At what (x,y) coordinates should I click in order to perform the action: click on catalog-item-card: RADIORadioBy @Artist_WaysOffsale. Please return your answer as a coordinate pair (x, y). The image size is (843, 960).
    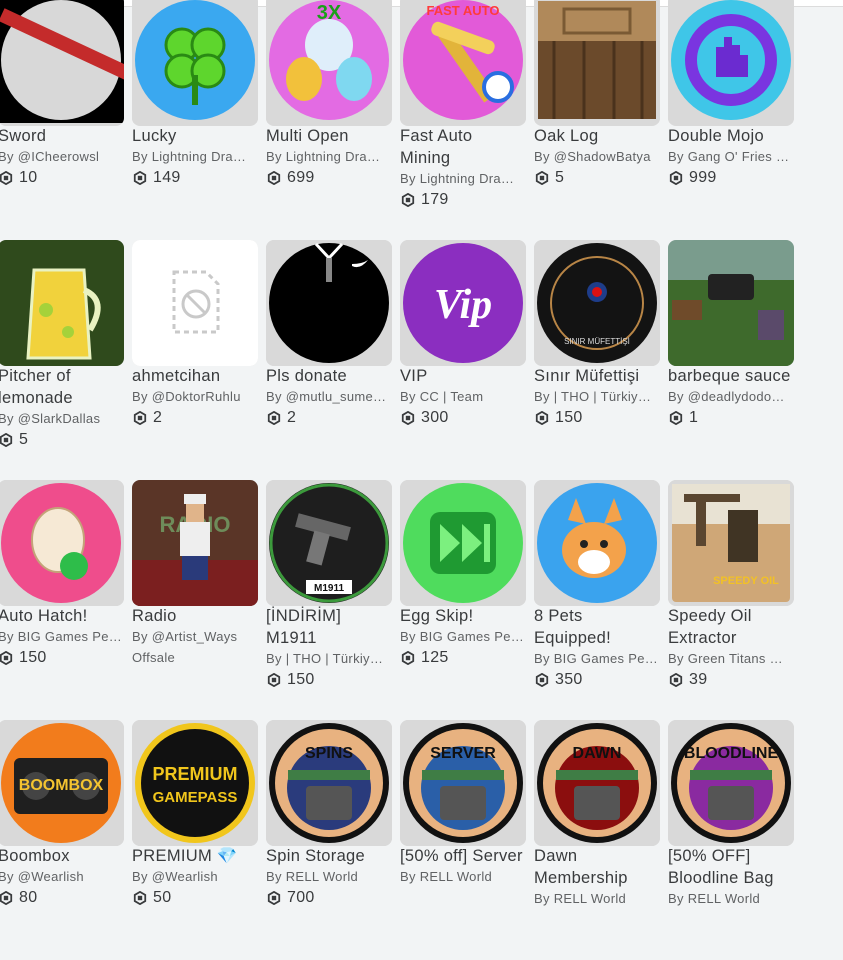
    Looking at the image, I should click on (195, 600).